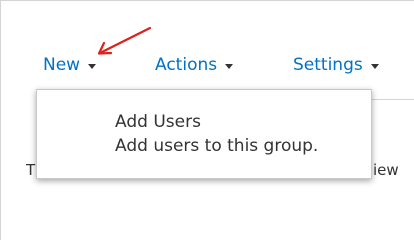 This screenshot has height=240, width=414. What do you see at coordinates (62, 65) in the screenshot?
I see `new-menu-label: New` at bounding box center [62, 65].